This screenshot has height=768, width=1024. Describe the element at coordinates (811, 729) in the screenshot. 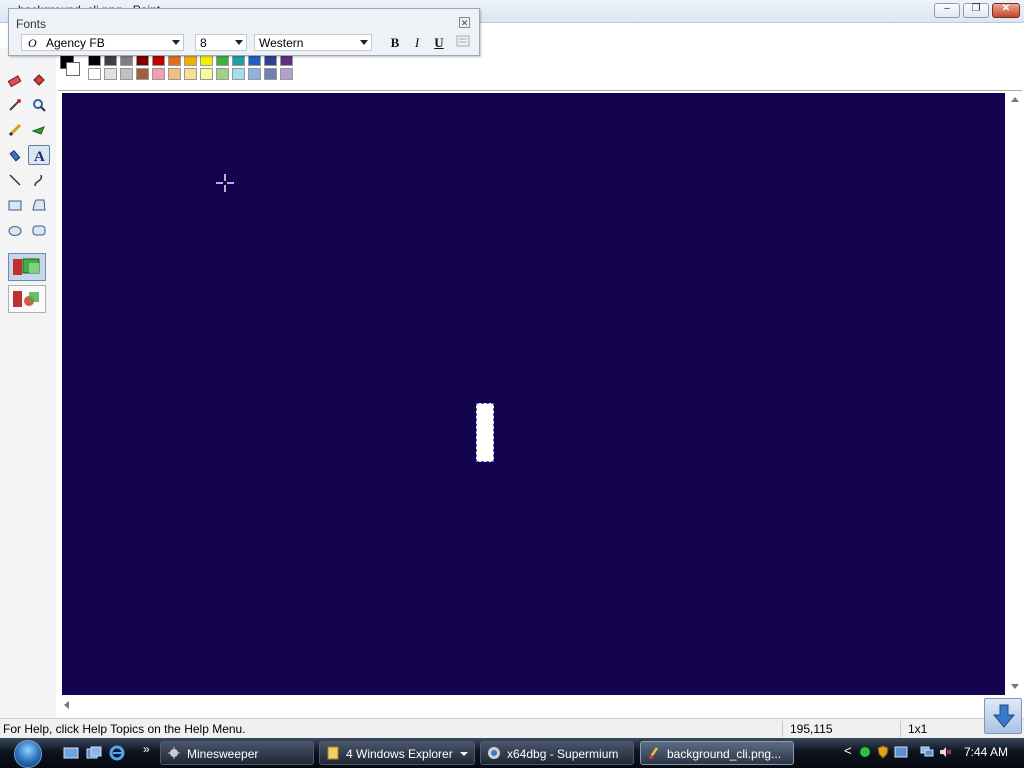

I see `status-coordinates: 195,115` at that location.